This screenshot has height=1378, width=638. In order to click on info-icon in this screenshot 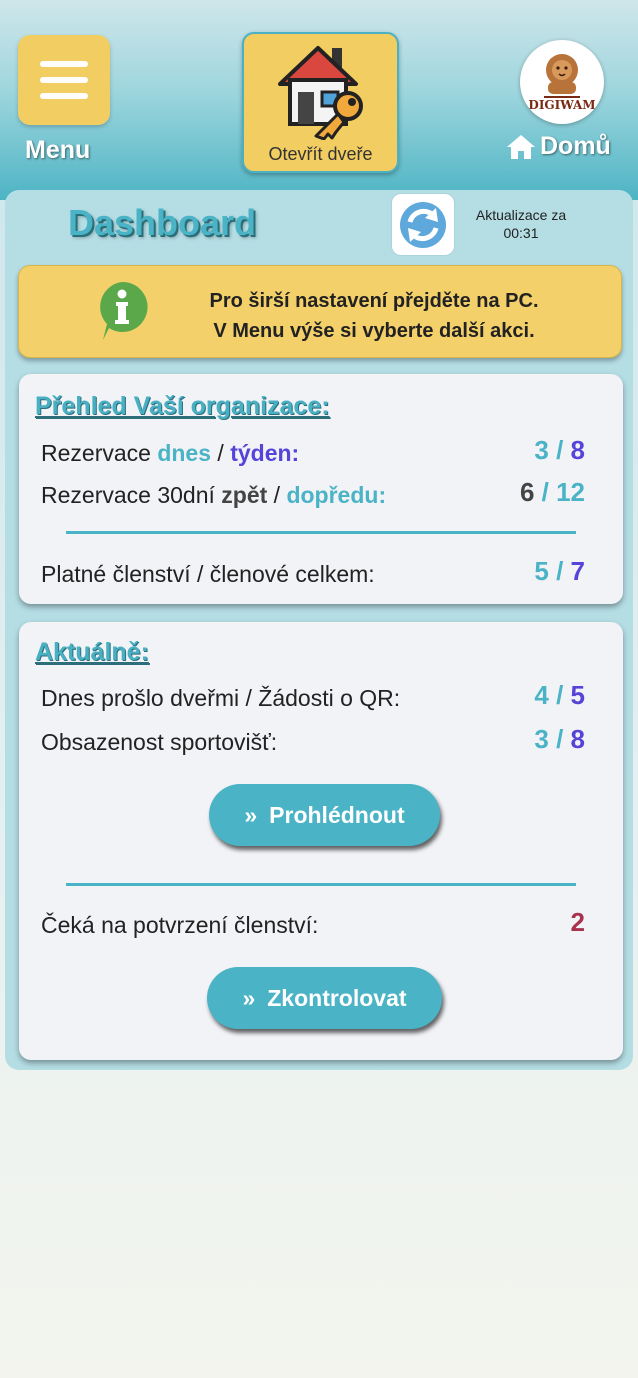, I will do `click(124, 310)`.